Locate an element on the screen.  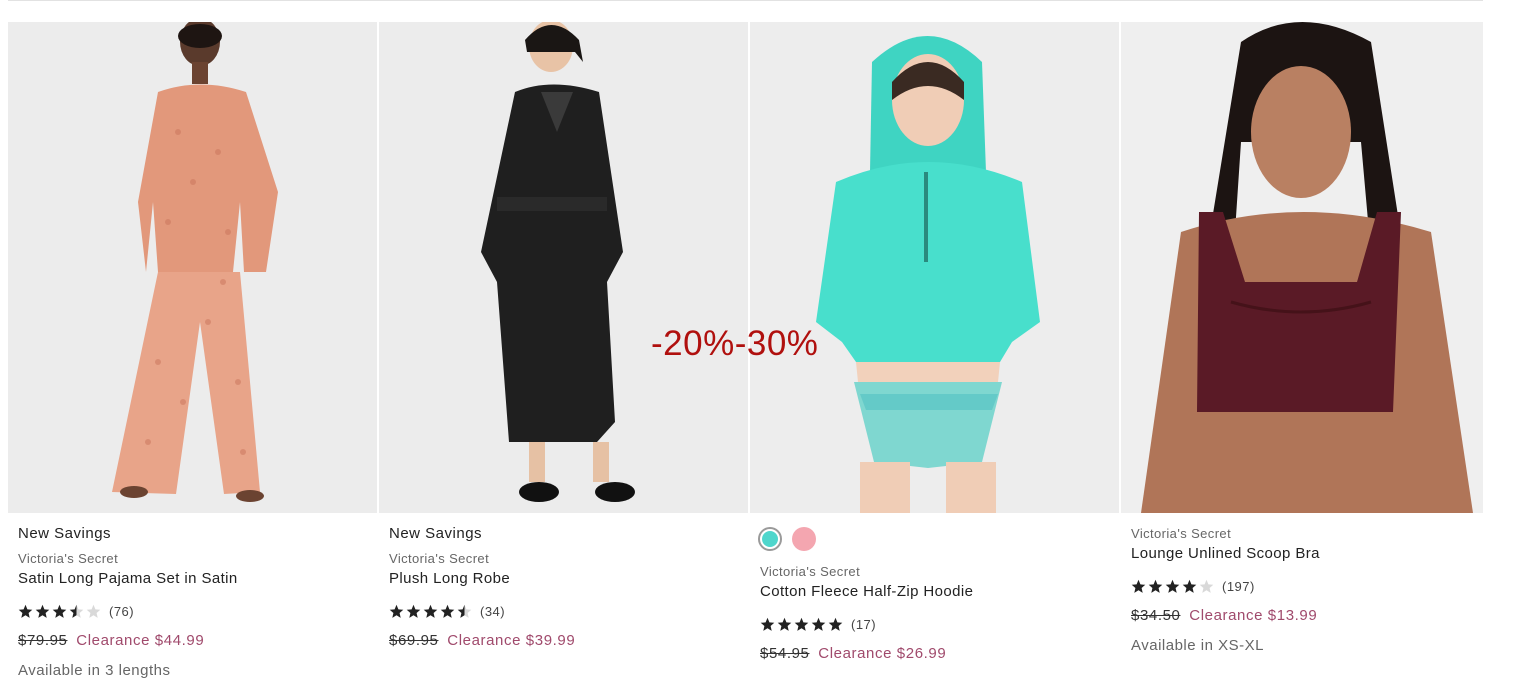
product-rating: (197) is located at coordinates (1304, 586).